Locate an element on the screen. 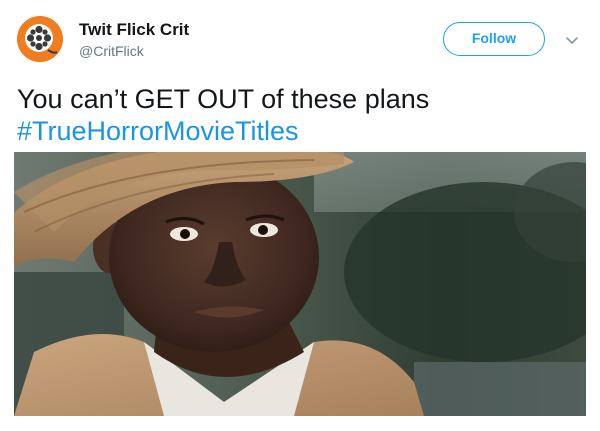 The image size is (600, 431). chevron-down-icon is located at coordinates (572, 40).